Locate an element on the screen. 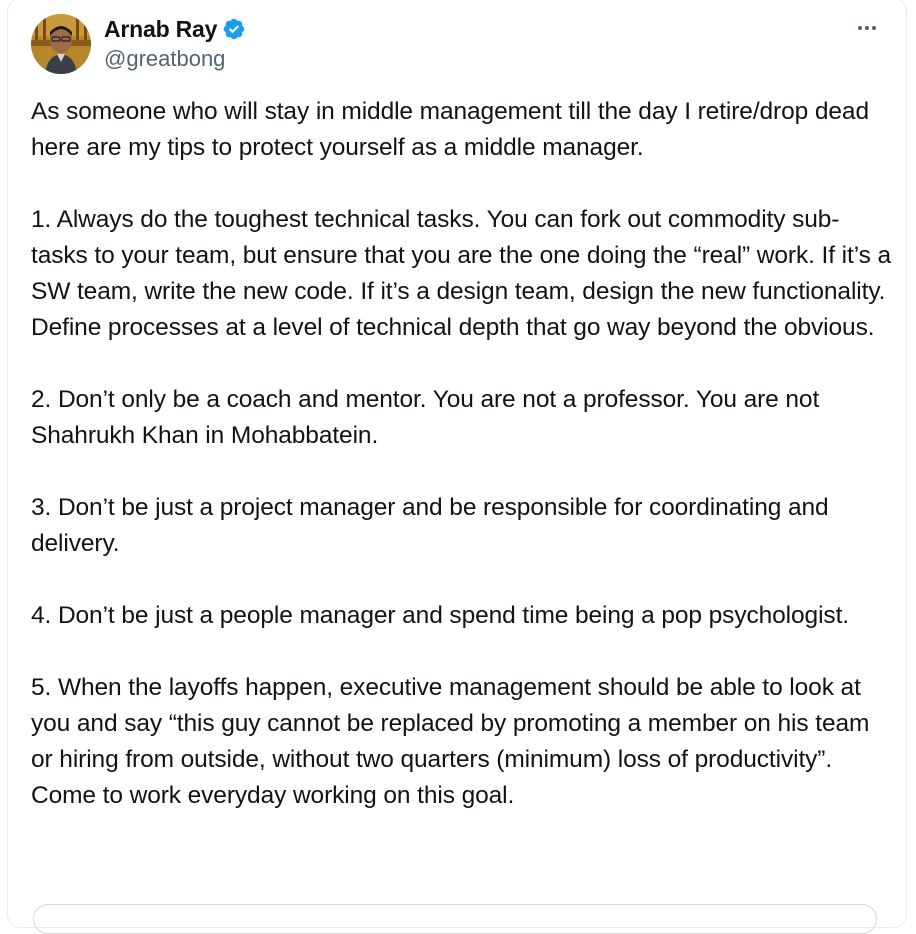 This screenshot has width=916, height=934. quoted-content-card is located at coordinates (455, 919).